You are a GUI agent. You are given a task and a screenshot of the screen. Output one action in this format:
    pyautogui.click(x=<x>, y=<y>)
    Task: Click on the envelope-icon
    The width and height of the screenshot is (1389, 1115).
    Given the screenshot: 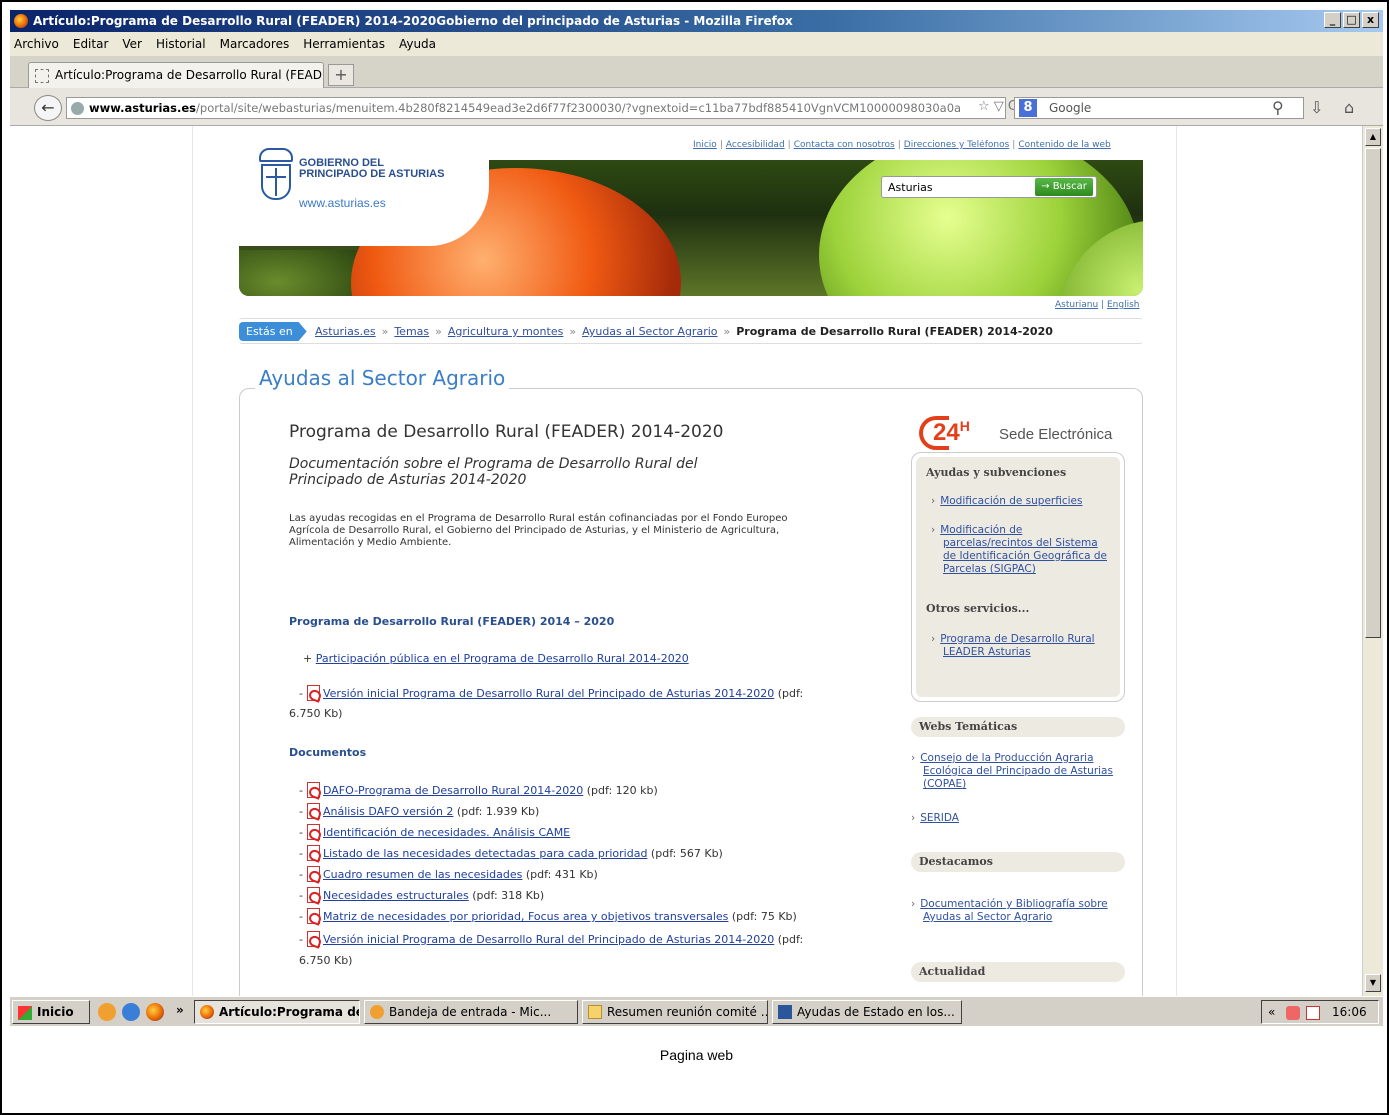 What is the action you would take?
    pyautogui.click(x=595, y=1012)
    